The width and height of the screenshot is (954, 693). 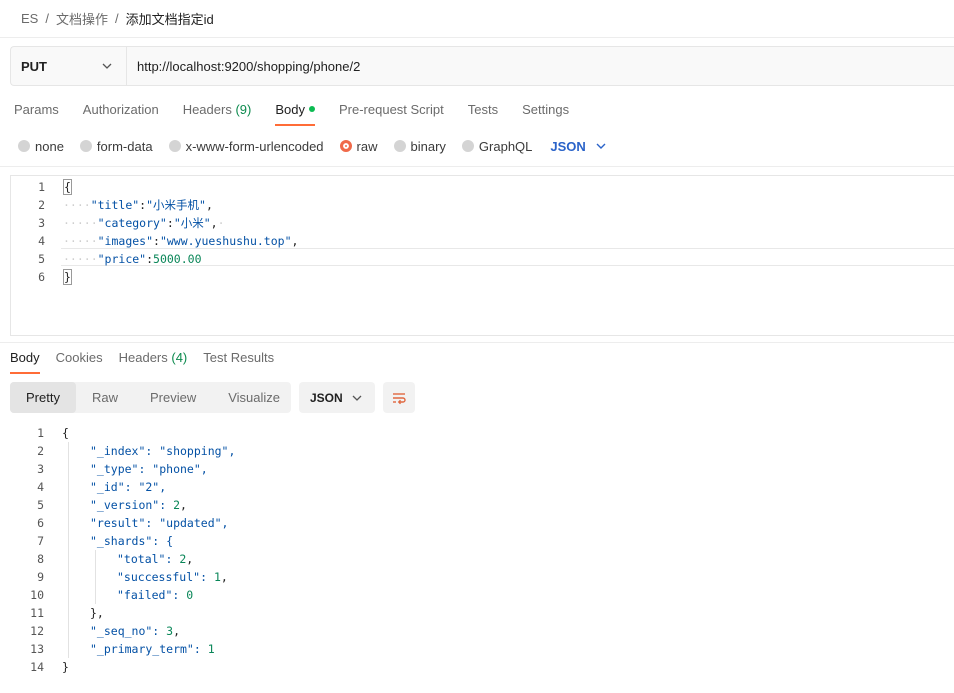 What do you see at coordinates (138, 505) in the screenshot?
I see `code-line: "_version": 2,` at bounding box center [138, 505].